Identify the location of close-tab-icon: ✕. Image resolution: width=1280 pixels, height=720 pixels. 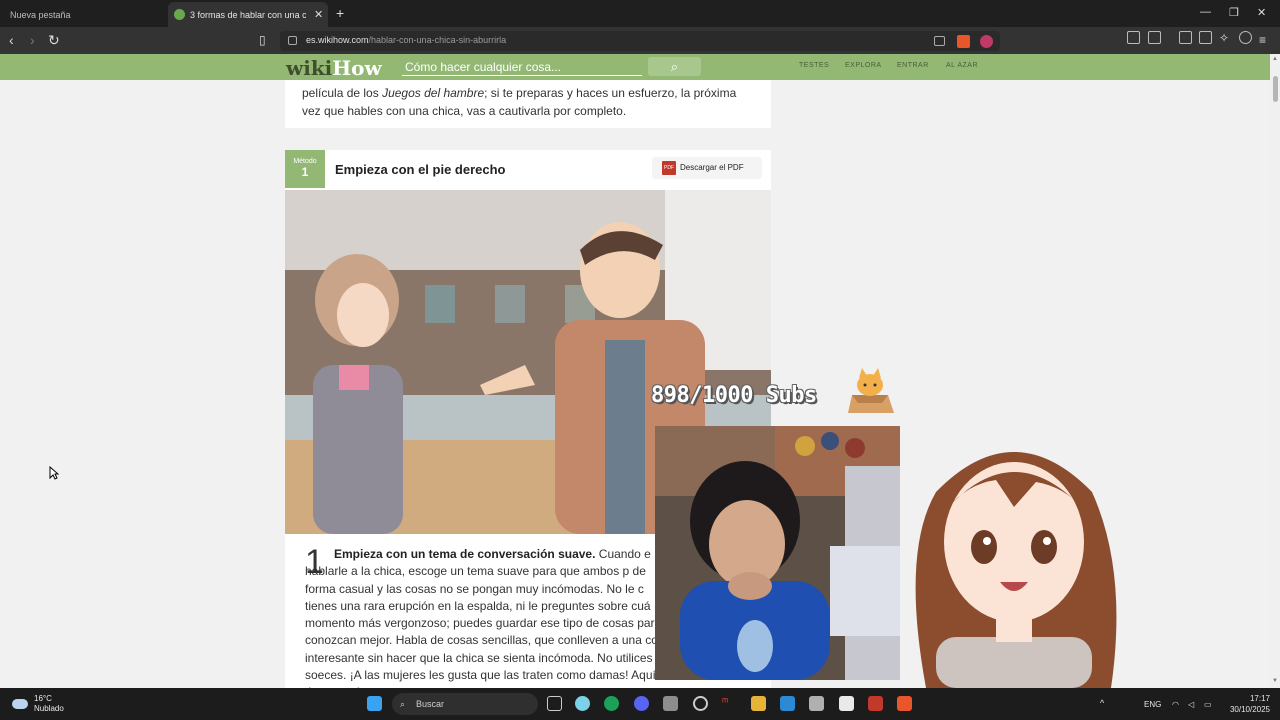
(318, 14).